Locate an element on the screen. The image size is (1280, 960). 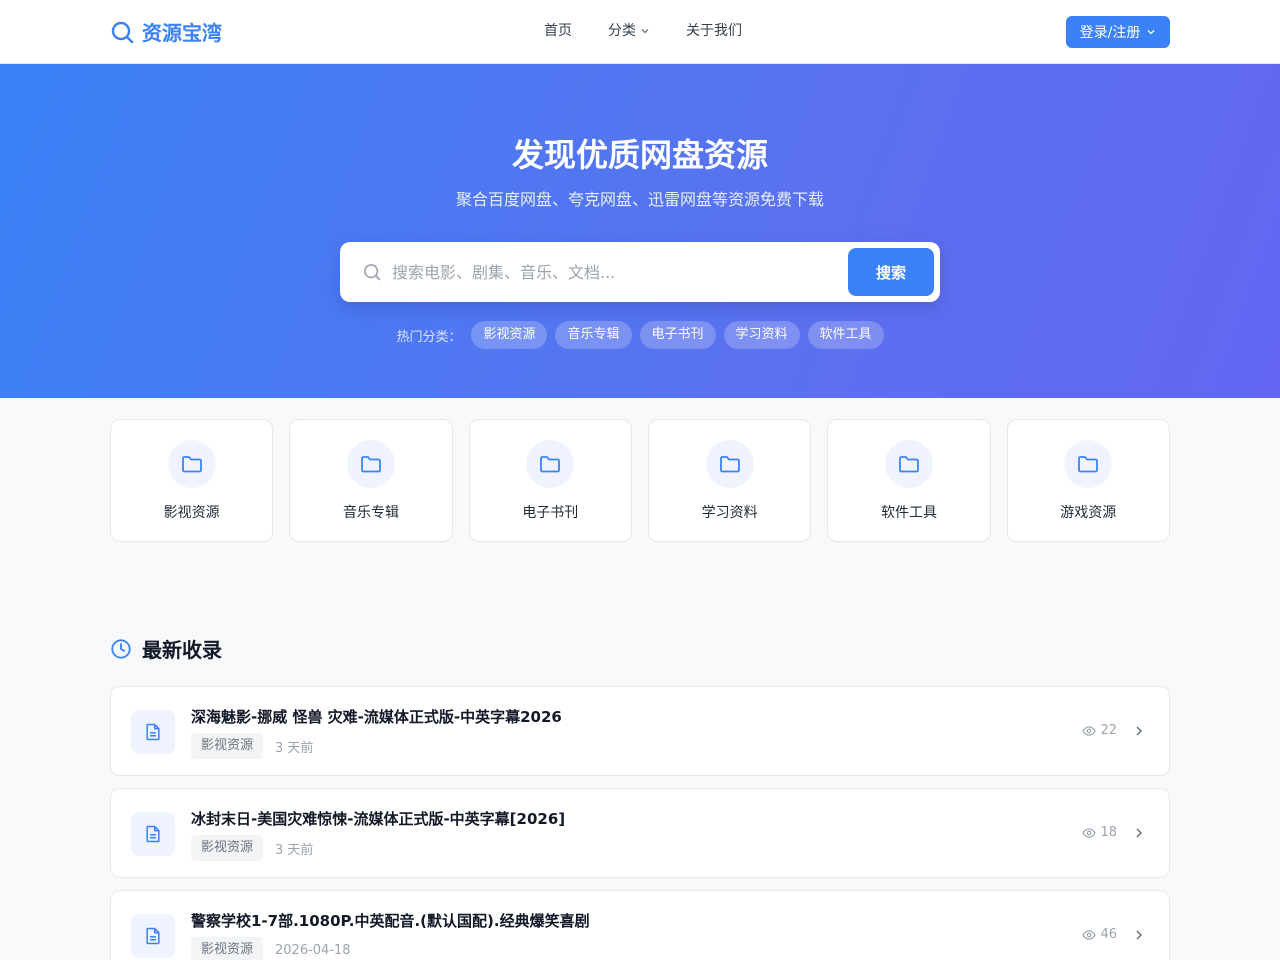
item-views: 46 is located at coordinates (1099, 934).